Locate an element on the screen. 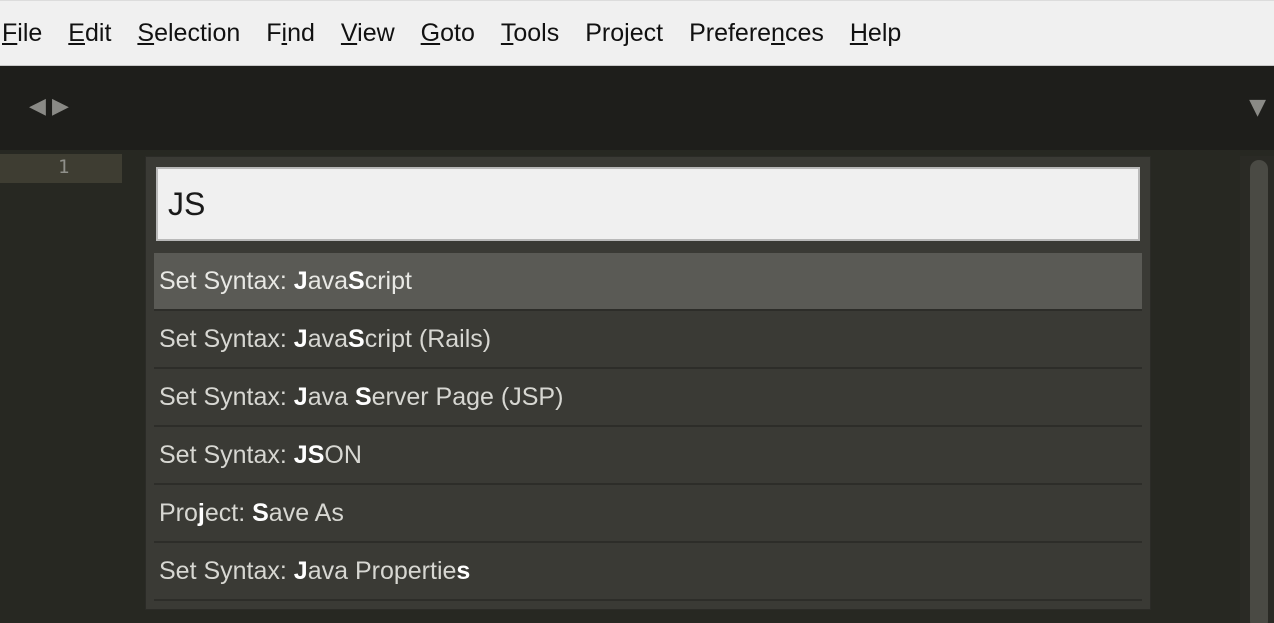 The height and width of the screenshot is (623, 1274). command-result-item: Set Syntax: JavaScript is located at coordinates (648, 282).